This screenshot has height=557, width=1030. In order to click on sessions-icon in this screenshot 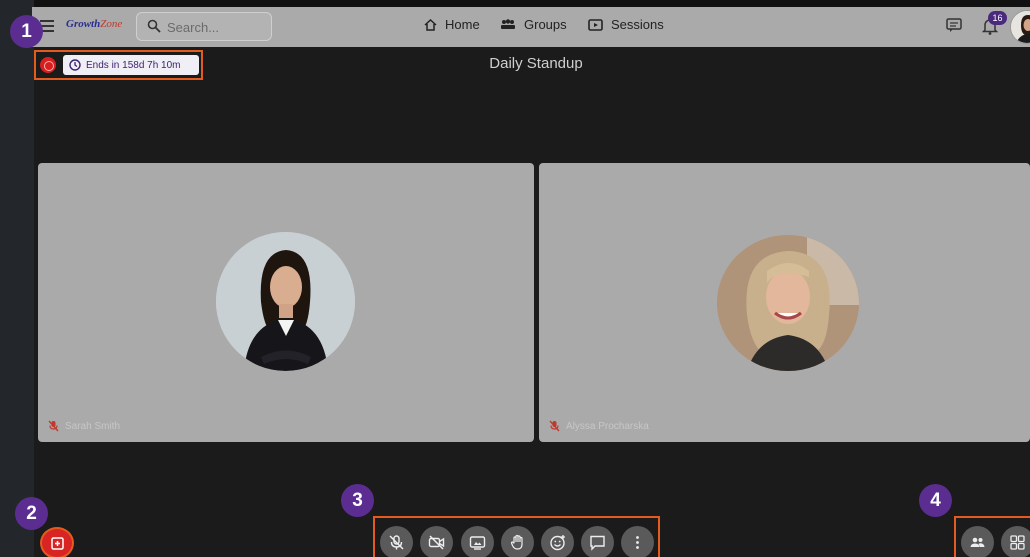, I will do `click(595, 24)`.